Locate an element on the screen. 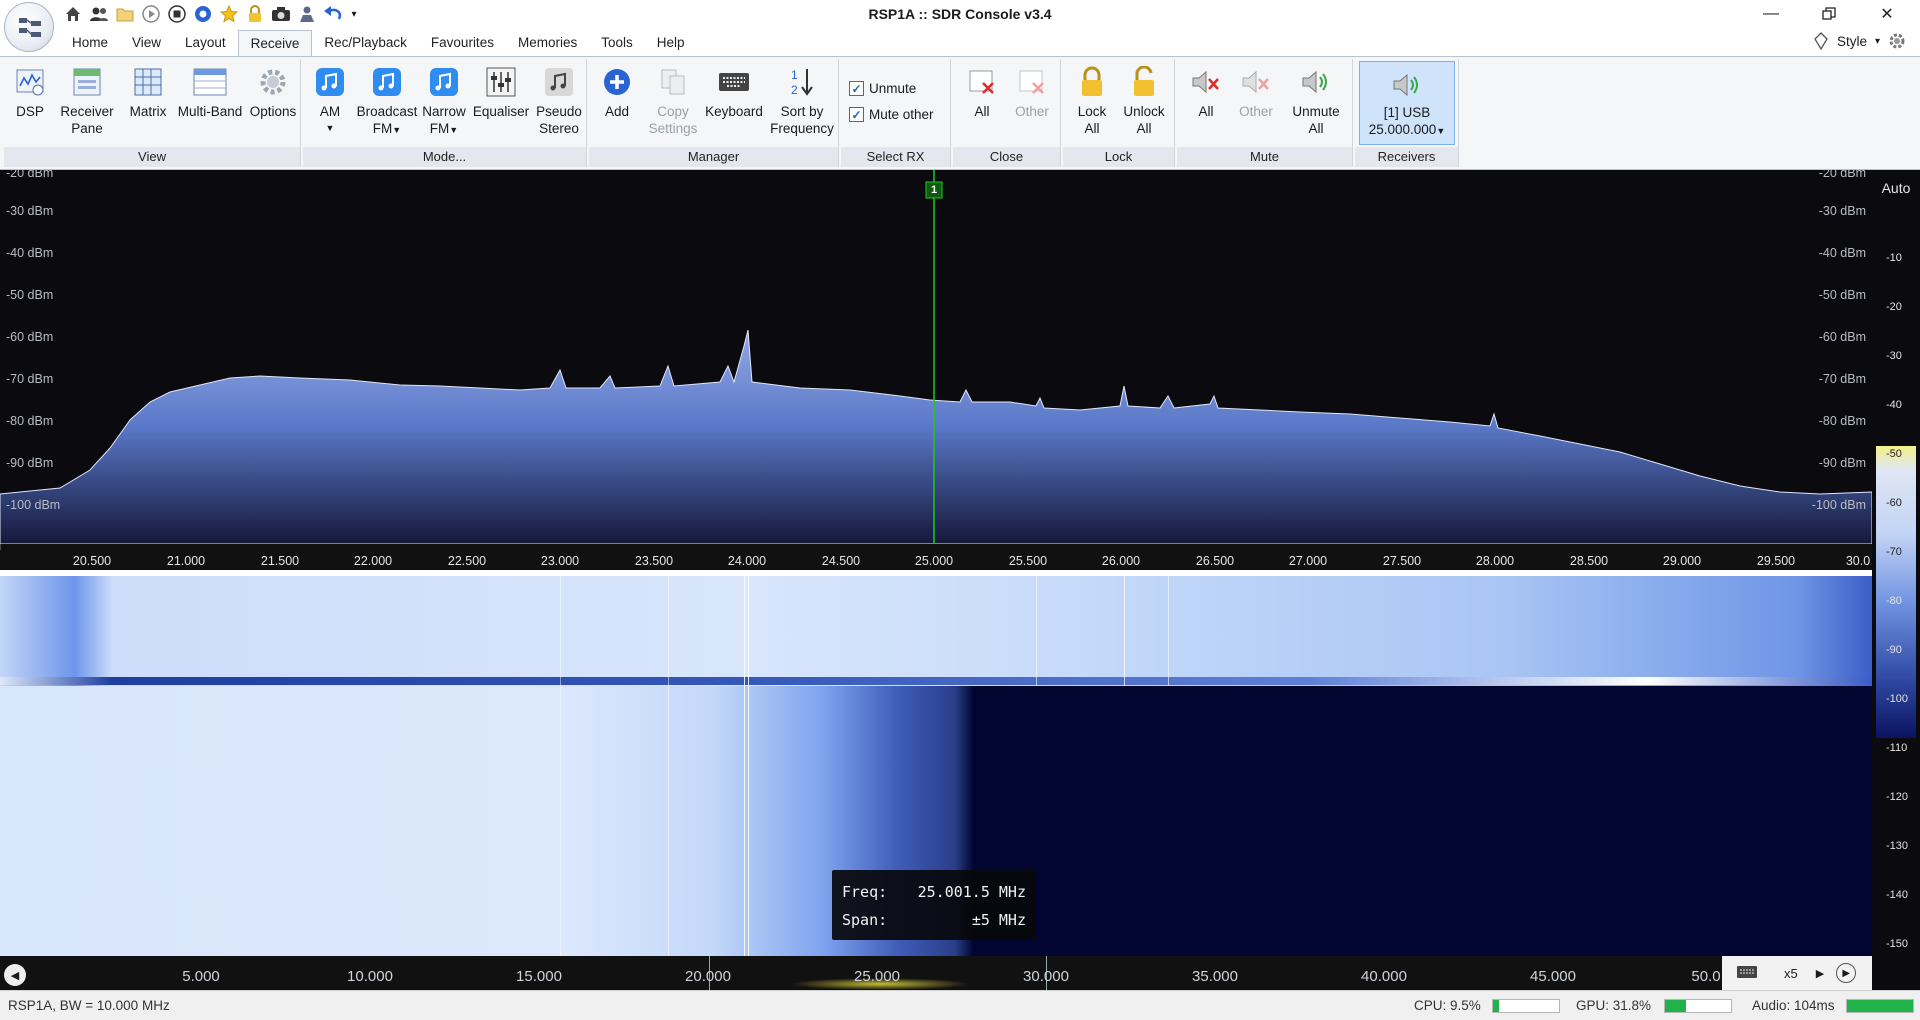  tab-layout: Layout is located at coordinates (205, 43).